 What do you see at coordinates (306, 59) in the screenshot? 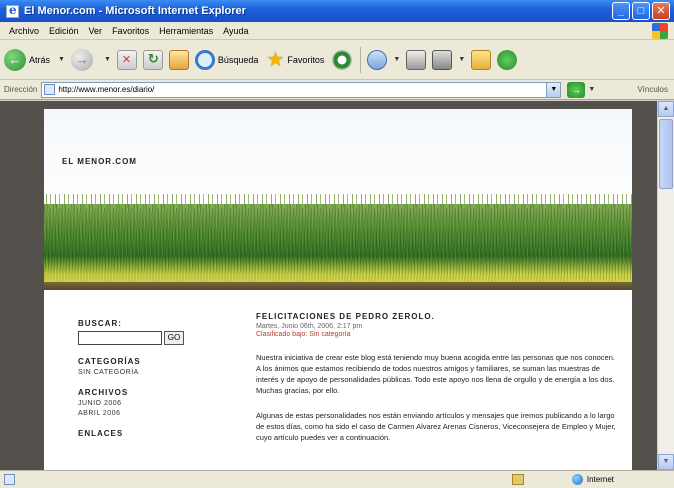
I see `favorites-label: Favoritos` at bounding box center [306, 59].